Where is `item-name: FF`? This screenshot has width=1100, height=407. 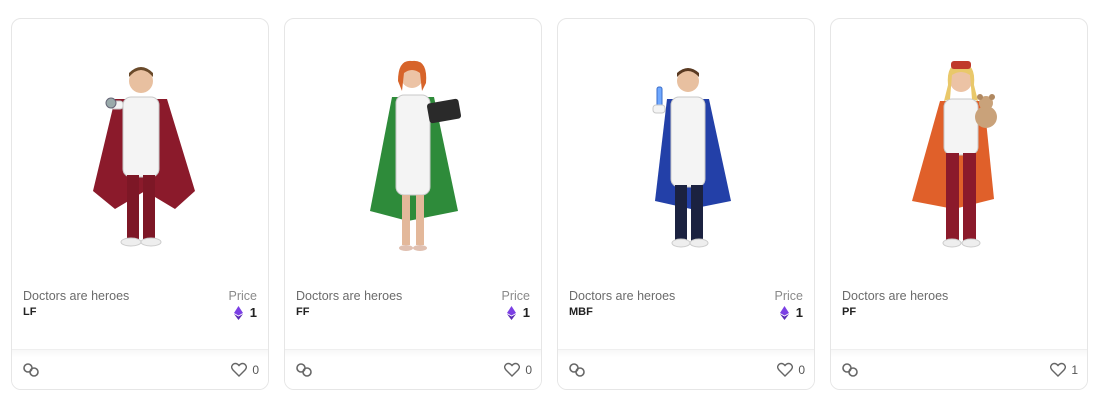
item-name: FF is located at coordinates (302, 312).